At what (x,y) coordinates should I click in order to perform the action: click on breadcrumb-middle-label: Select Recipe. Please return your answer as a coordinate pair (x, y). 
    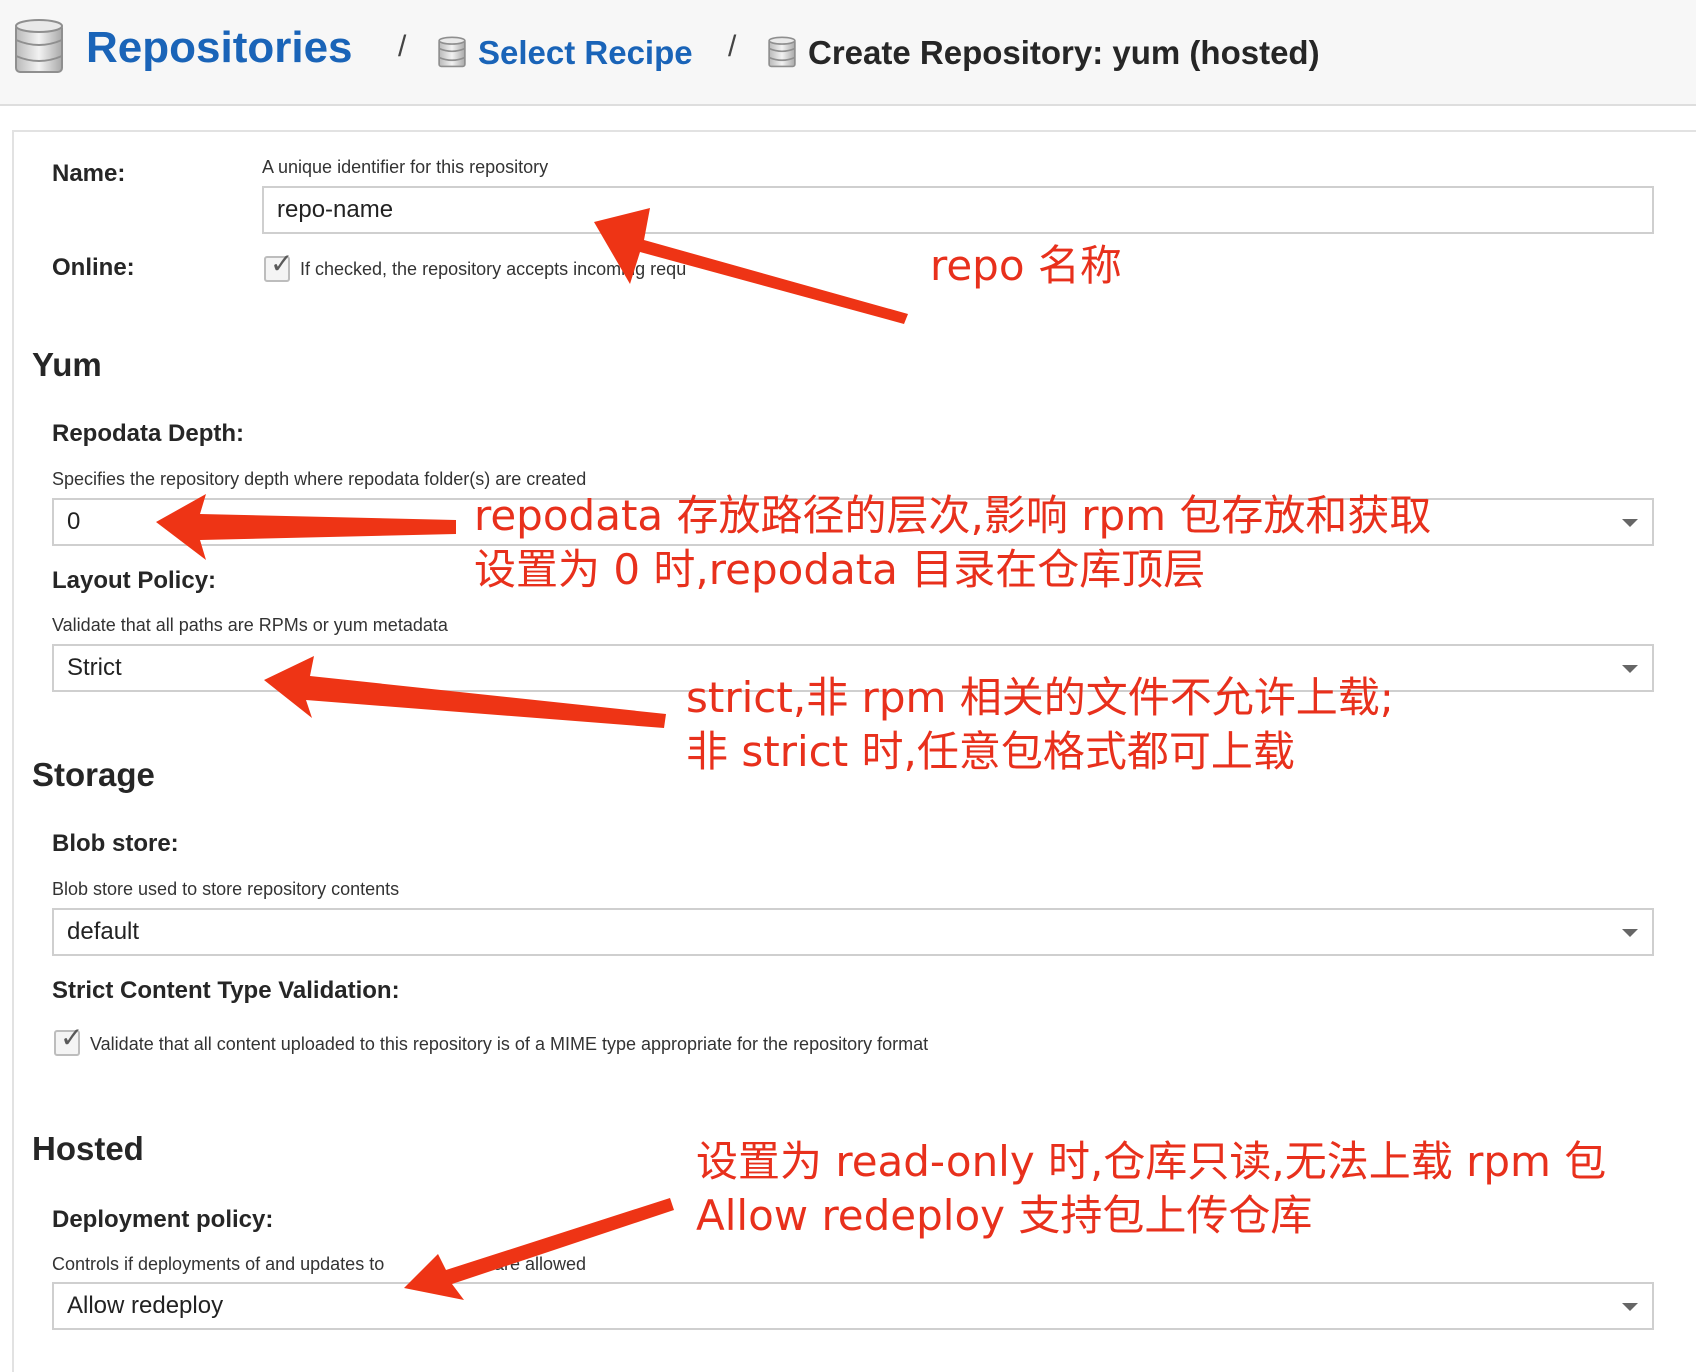
    Looking at the image, I should click on (585, 53).